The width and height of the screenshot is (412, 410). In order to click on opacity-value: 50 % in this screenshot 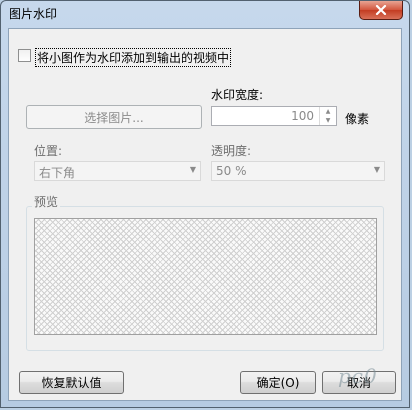, I will do `click(231, 171)`.